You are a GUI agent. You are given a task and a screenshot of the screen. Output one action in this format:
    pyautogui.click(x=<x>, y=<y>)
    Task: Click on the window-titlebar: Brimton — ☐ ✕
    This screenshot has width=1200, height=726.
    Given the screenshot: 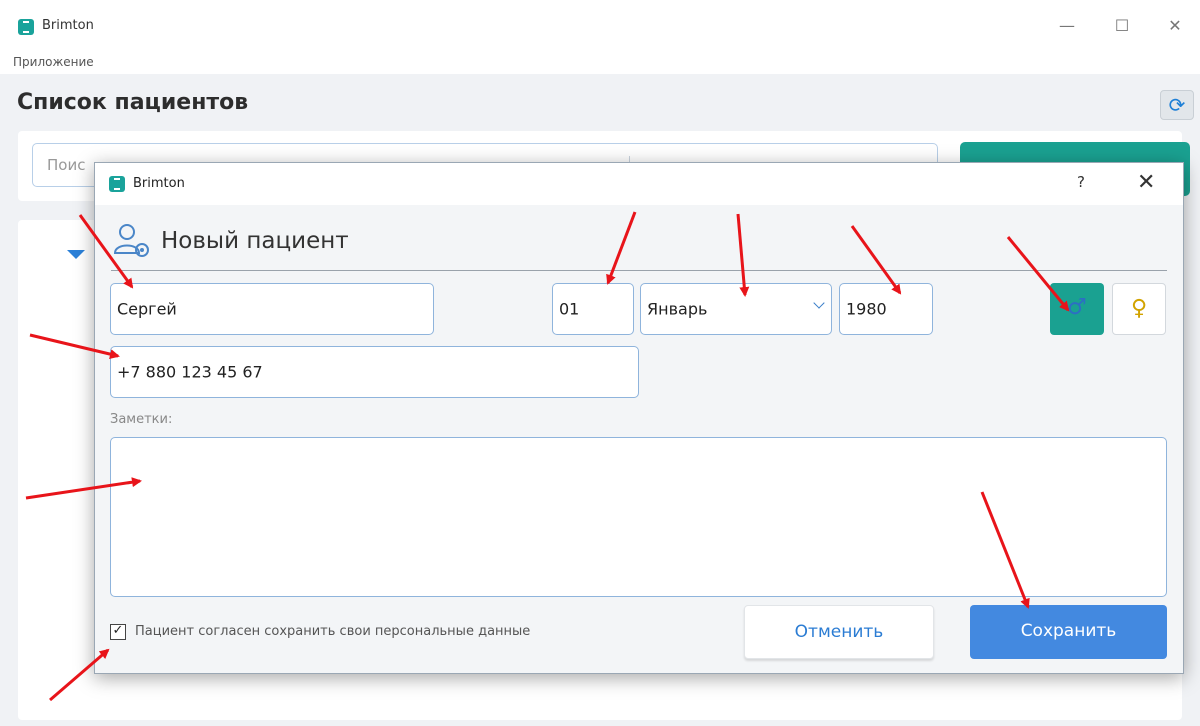 What is the action you would take?
    pyautogui.click(x=600, y=26)
    